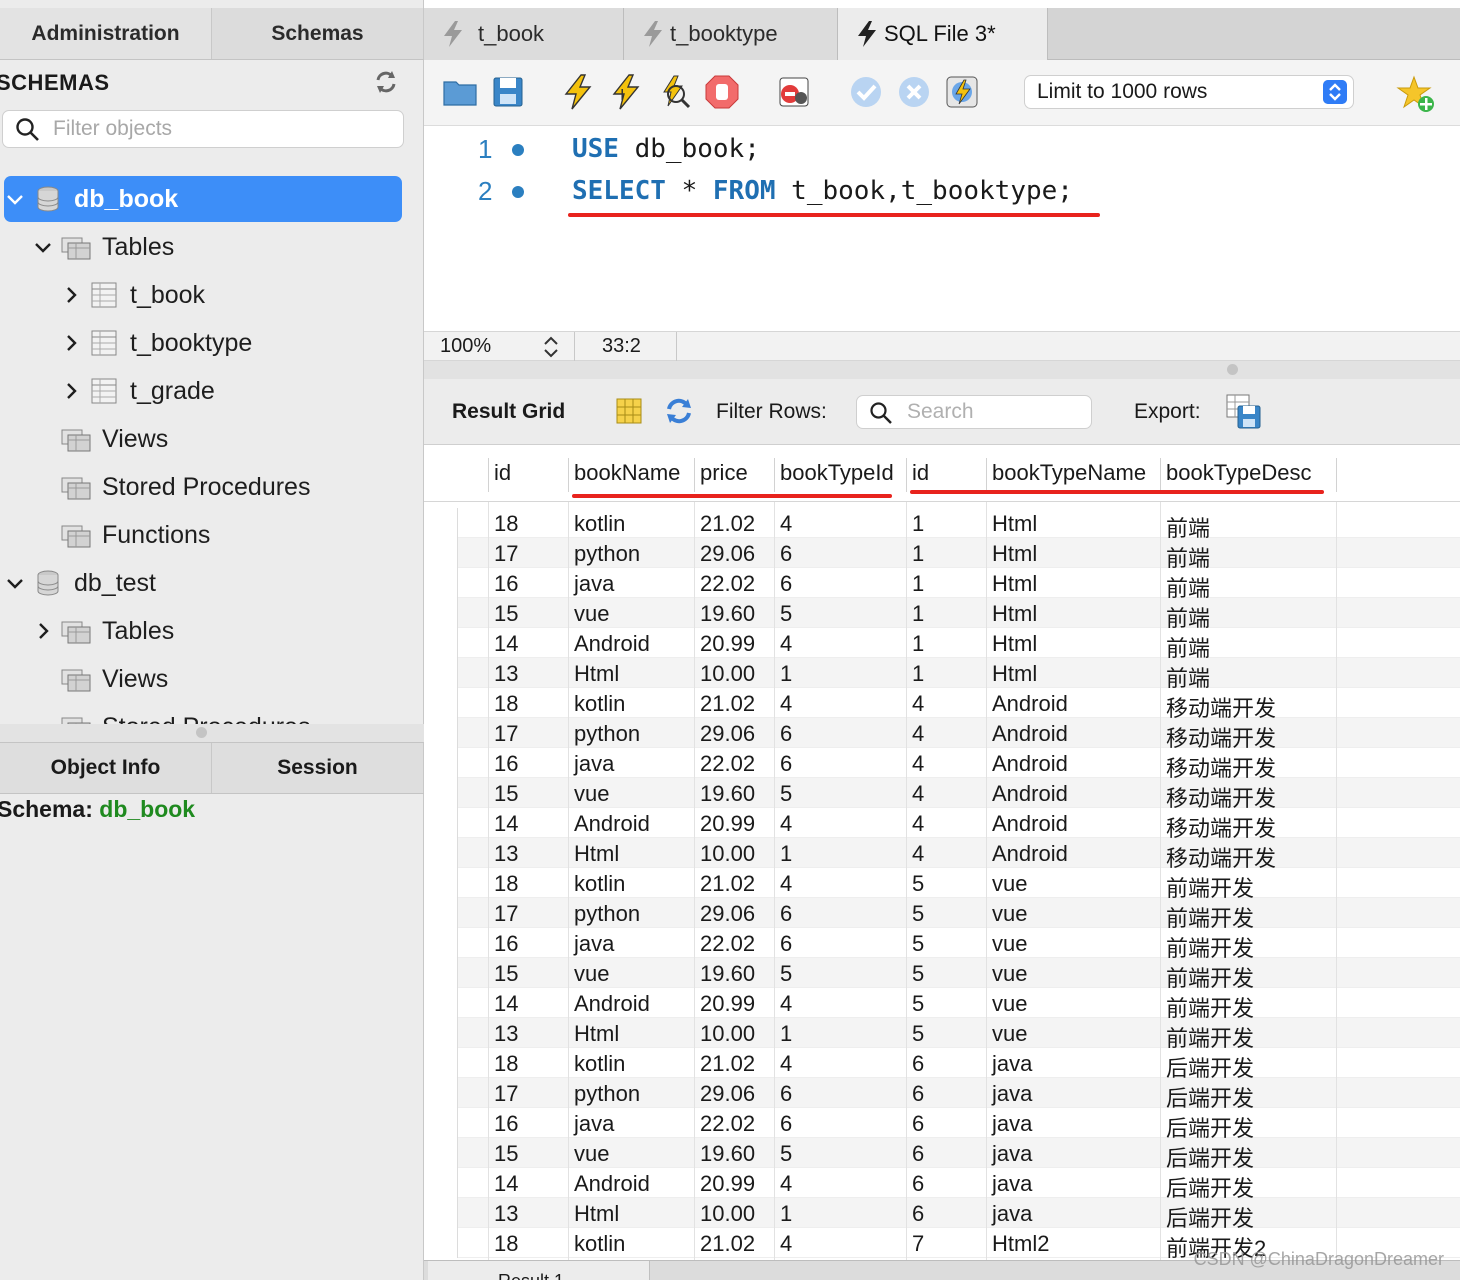  I want to click on column-header-bookname: bookName, so click(627, 473).